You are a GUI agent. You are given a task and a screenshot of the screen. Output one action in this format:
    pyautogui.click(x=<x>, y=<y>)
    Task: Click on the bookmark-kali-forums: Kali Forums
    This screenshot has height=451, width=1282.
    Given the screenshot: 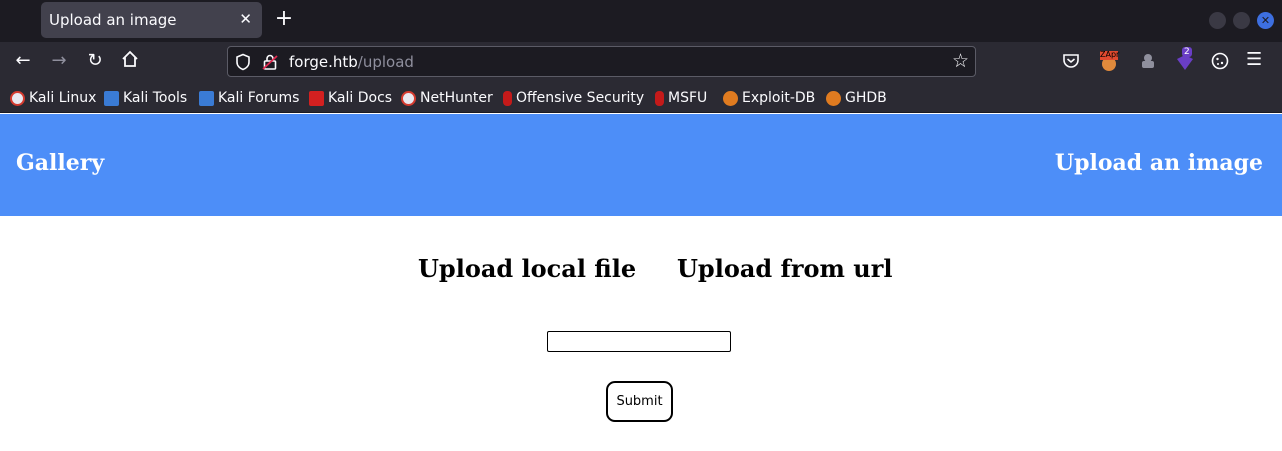 What is the action you would take?
    pyautogui.click(x=249, y=98)
    